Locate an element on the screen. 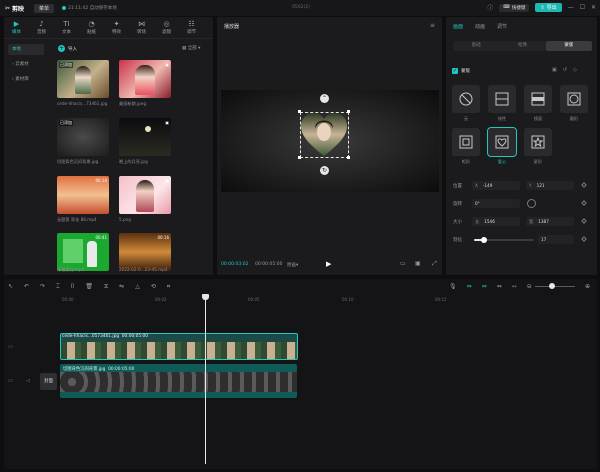 The image size is (600, 472). subtab-mask: 蒙版 is located at coordinates (568, 46).